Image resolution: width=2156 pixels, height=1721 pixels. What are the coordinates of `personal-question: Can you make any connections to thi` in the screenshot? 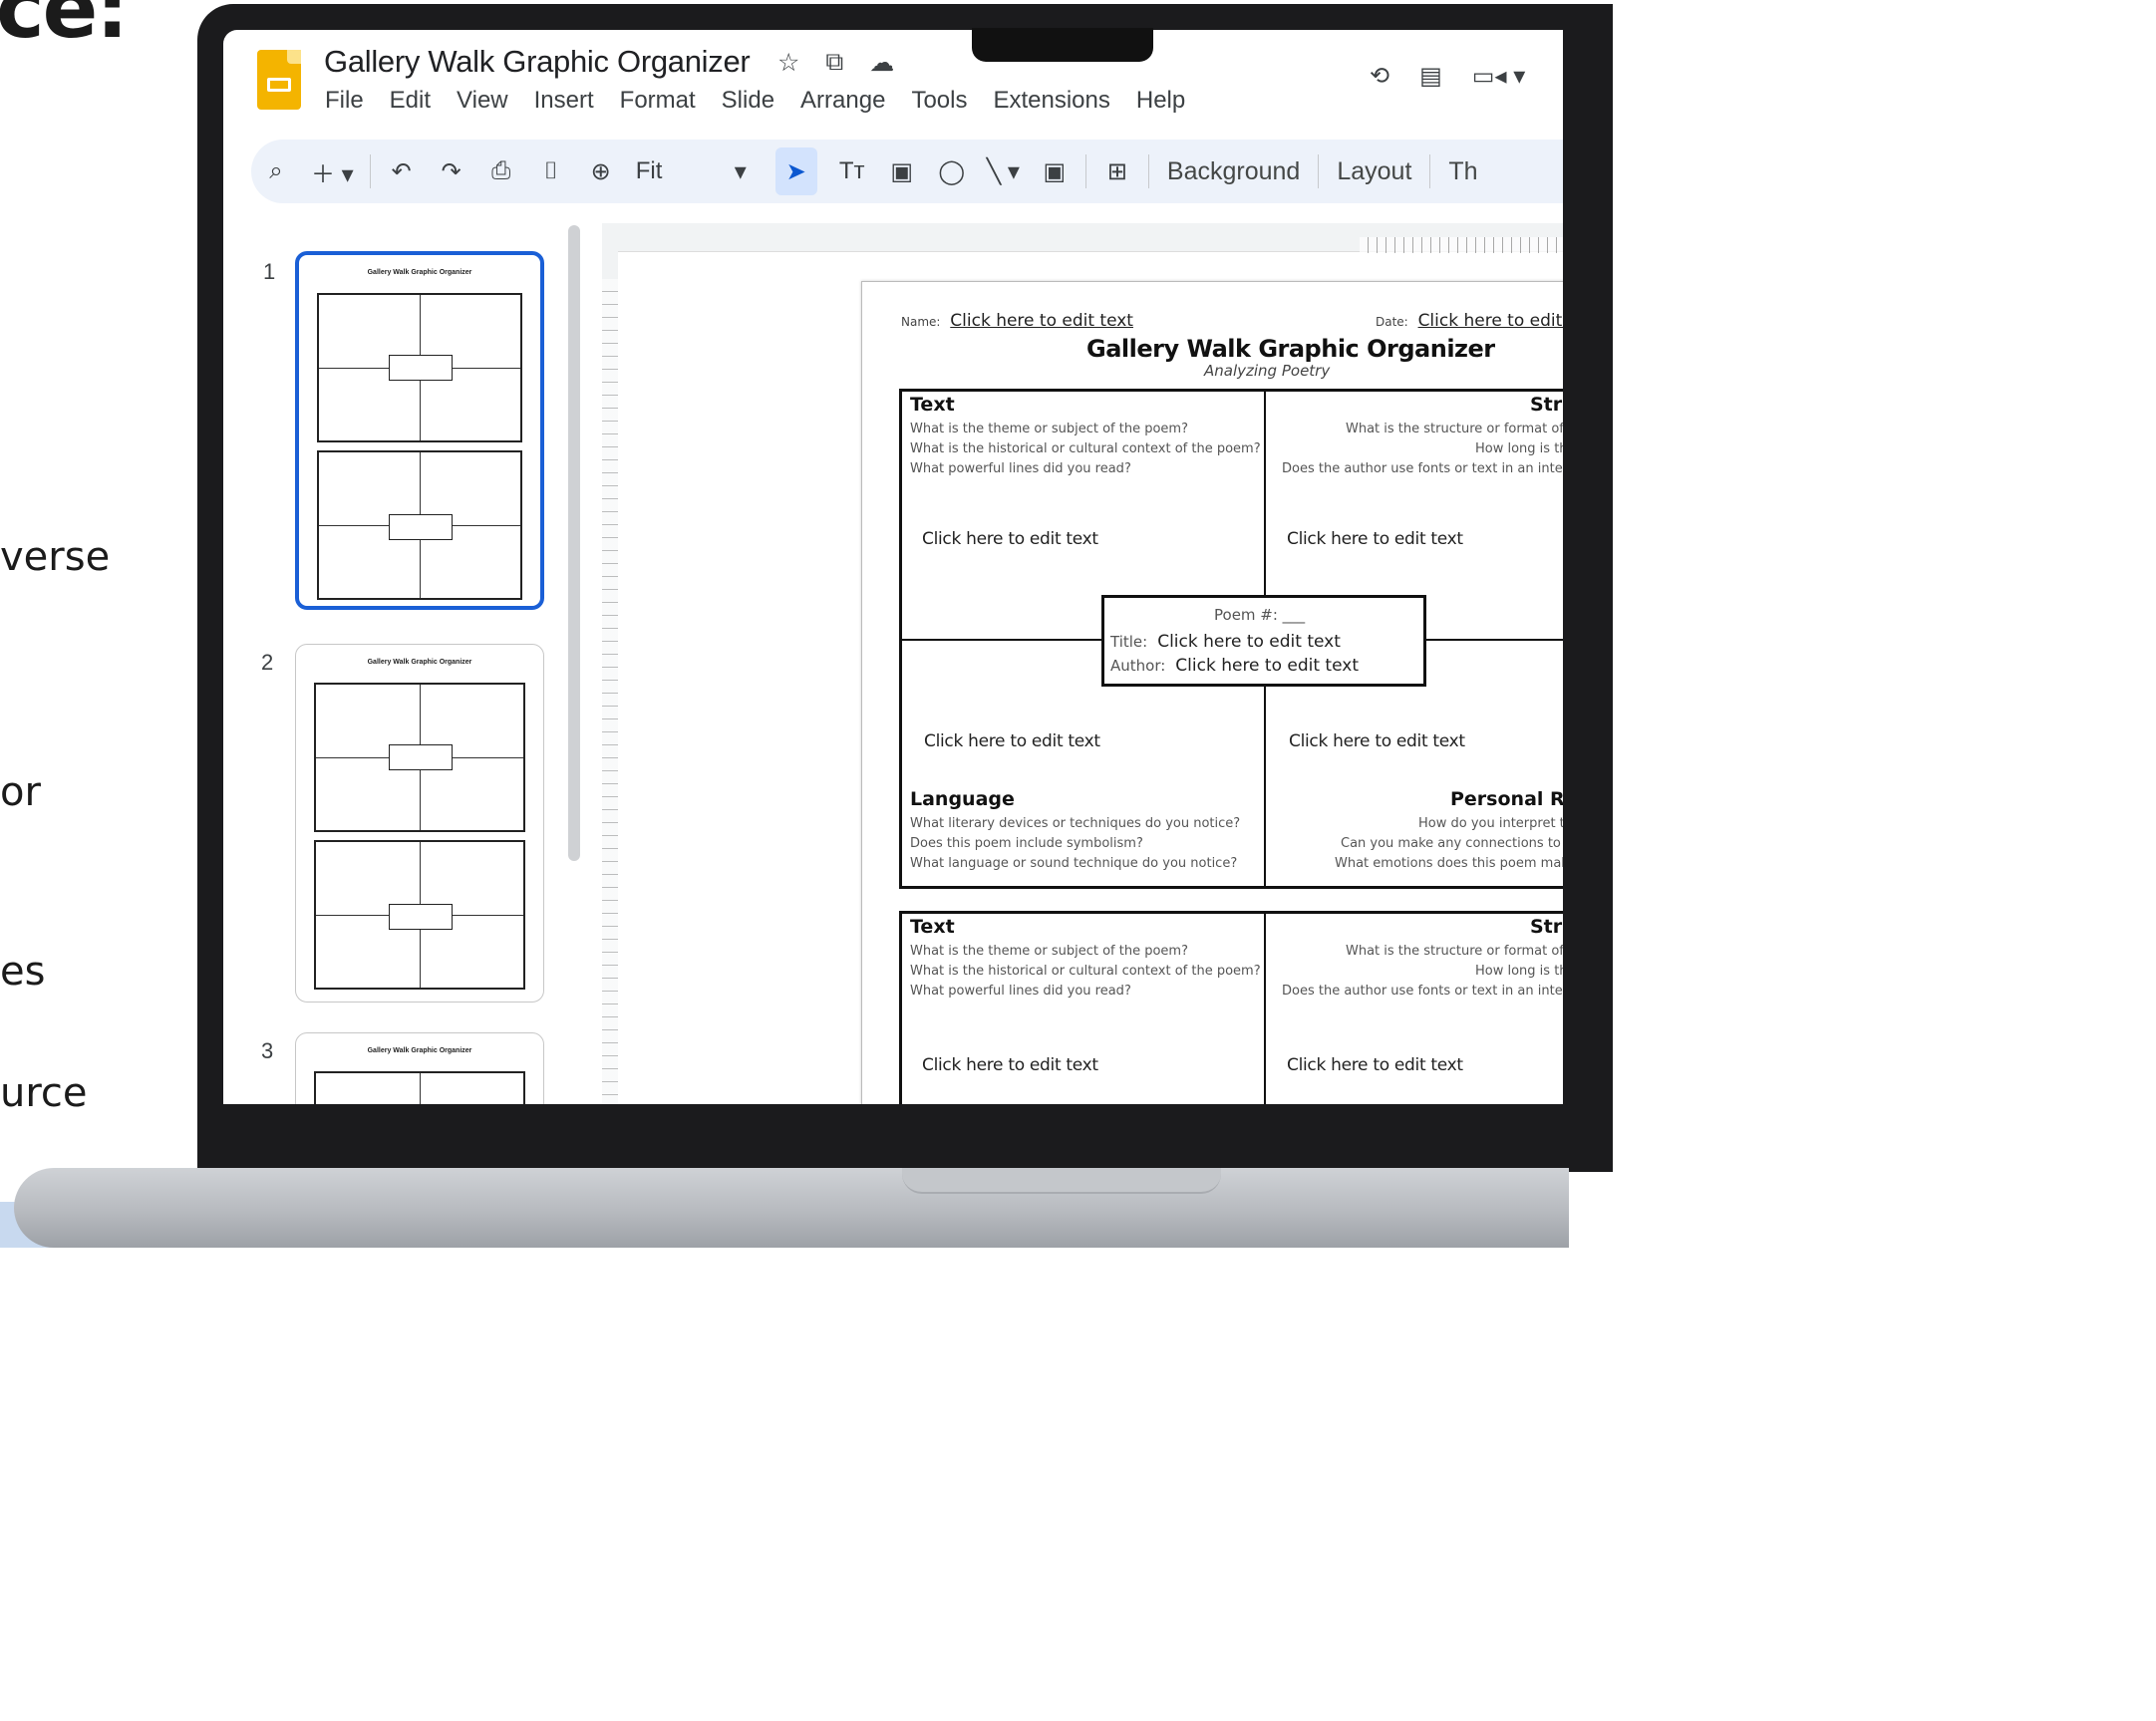 It's located at (1452, 843).